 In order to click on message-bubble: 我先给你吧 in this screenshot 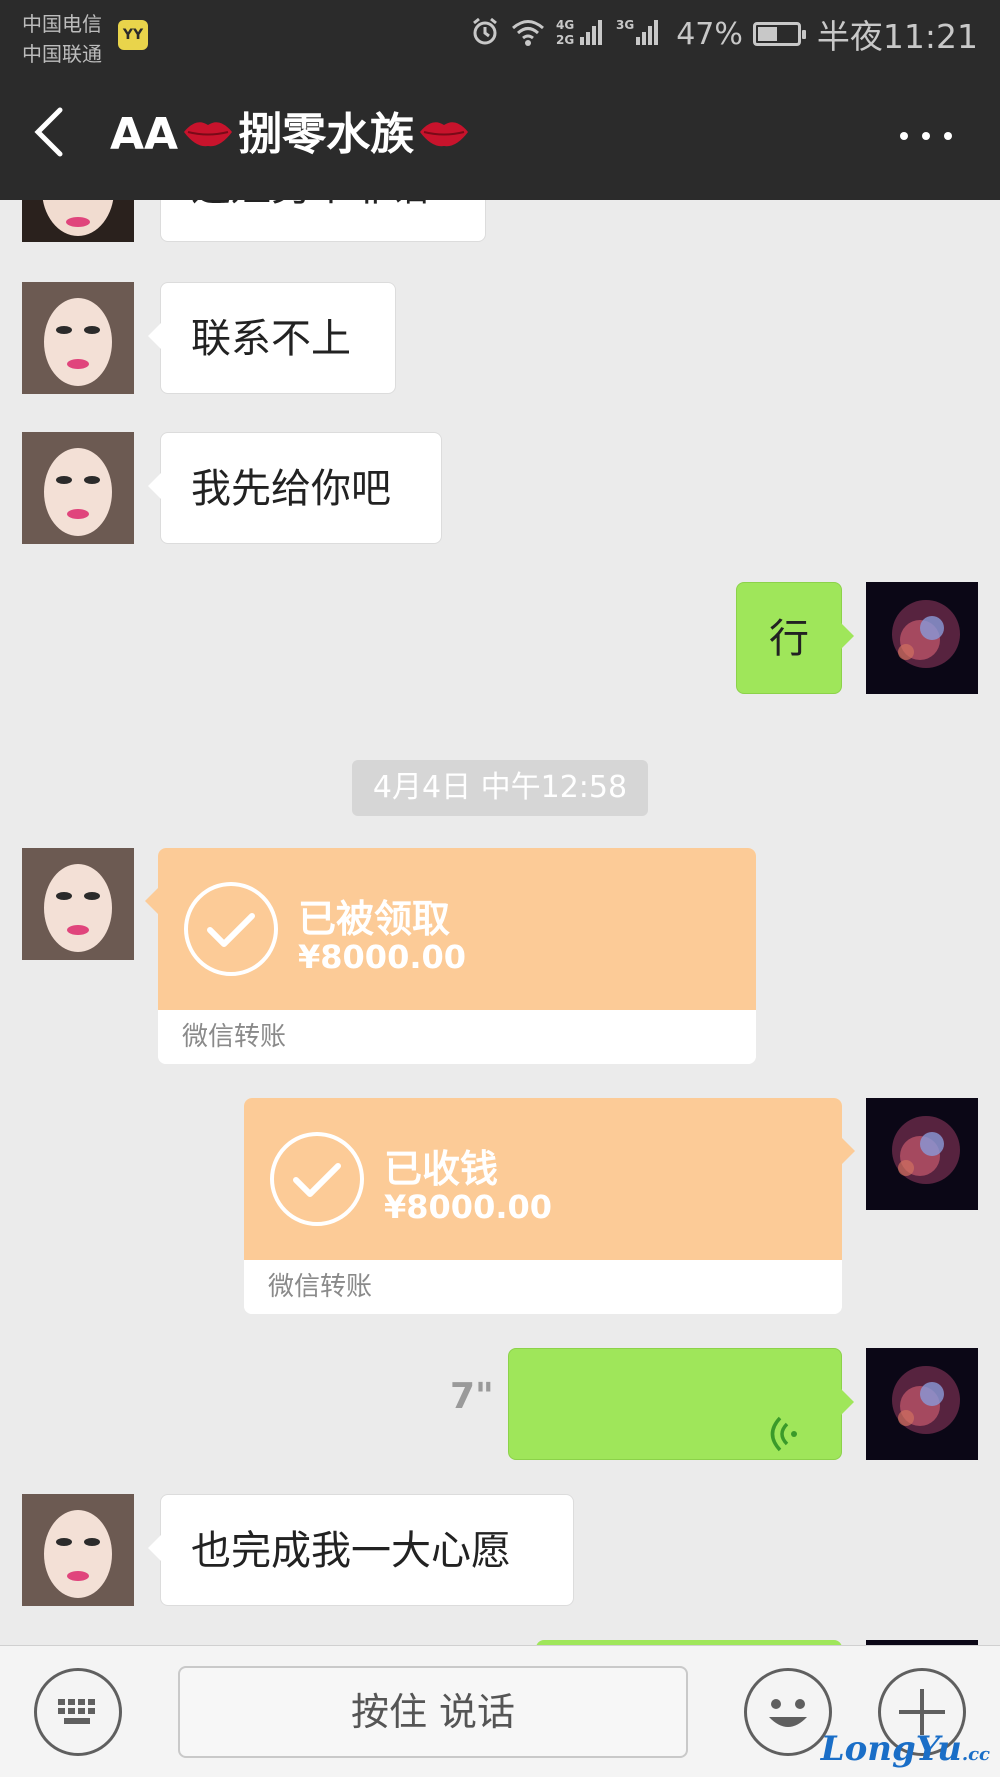, I will do `click(295, 488)`.